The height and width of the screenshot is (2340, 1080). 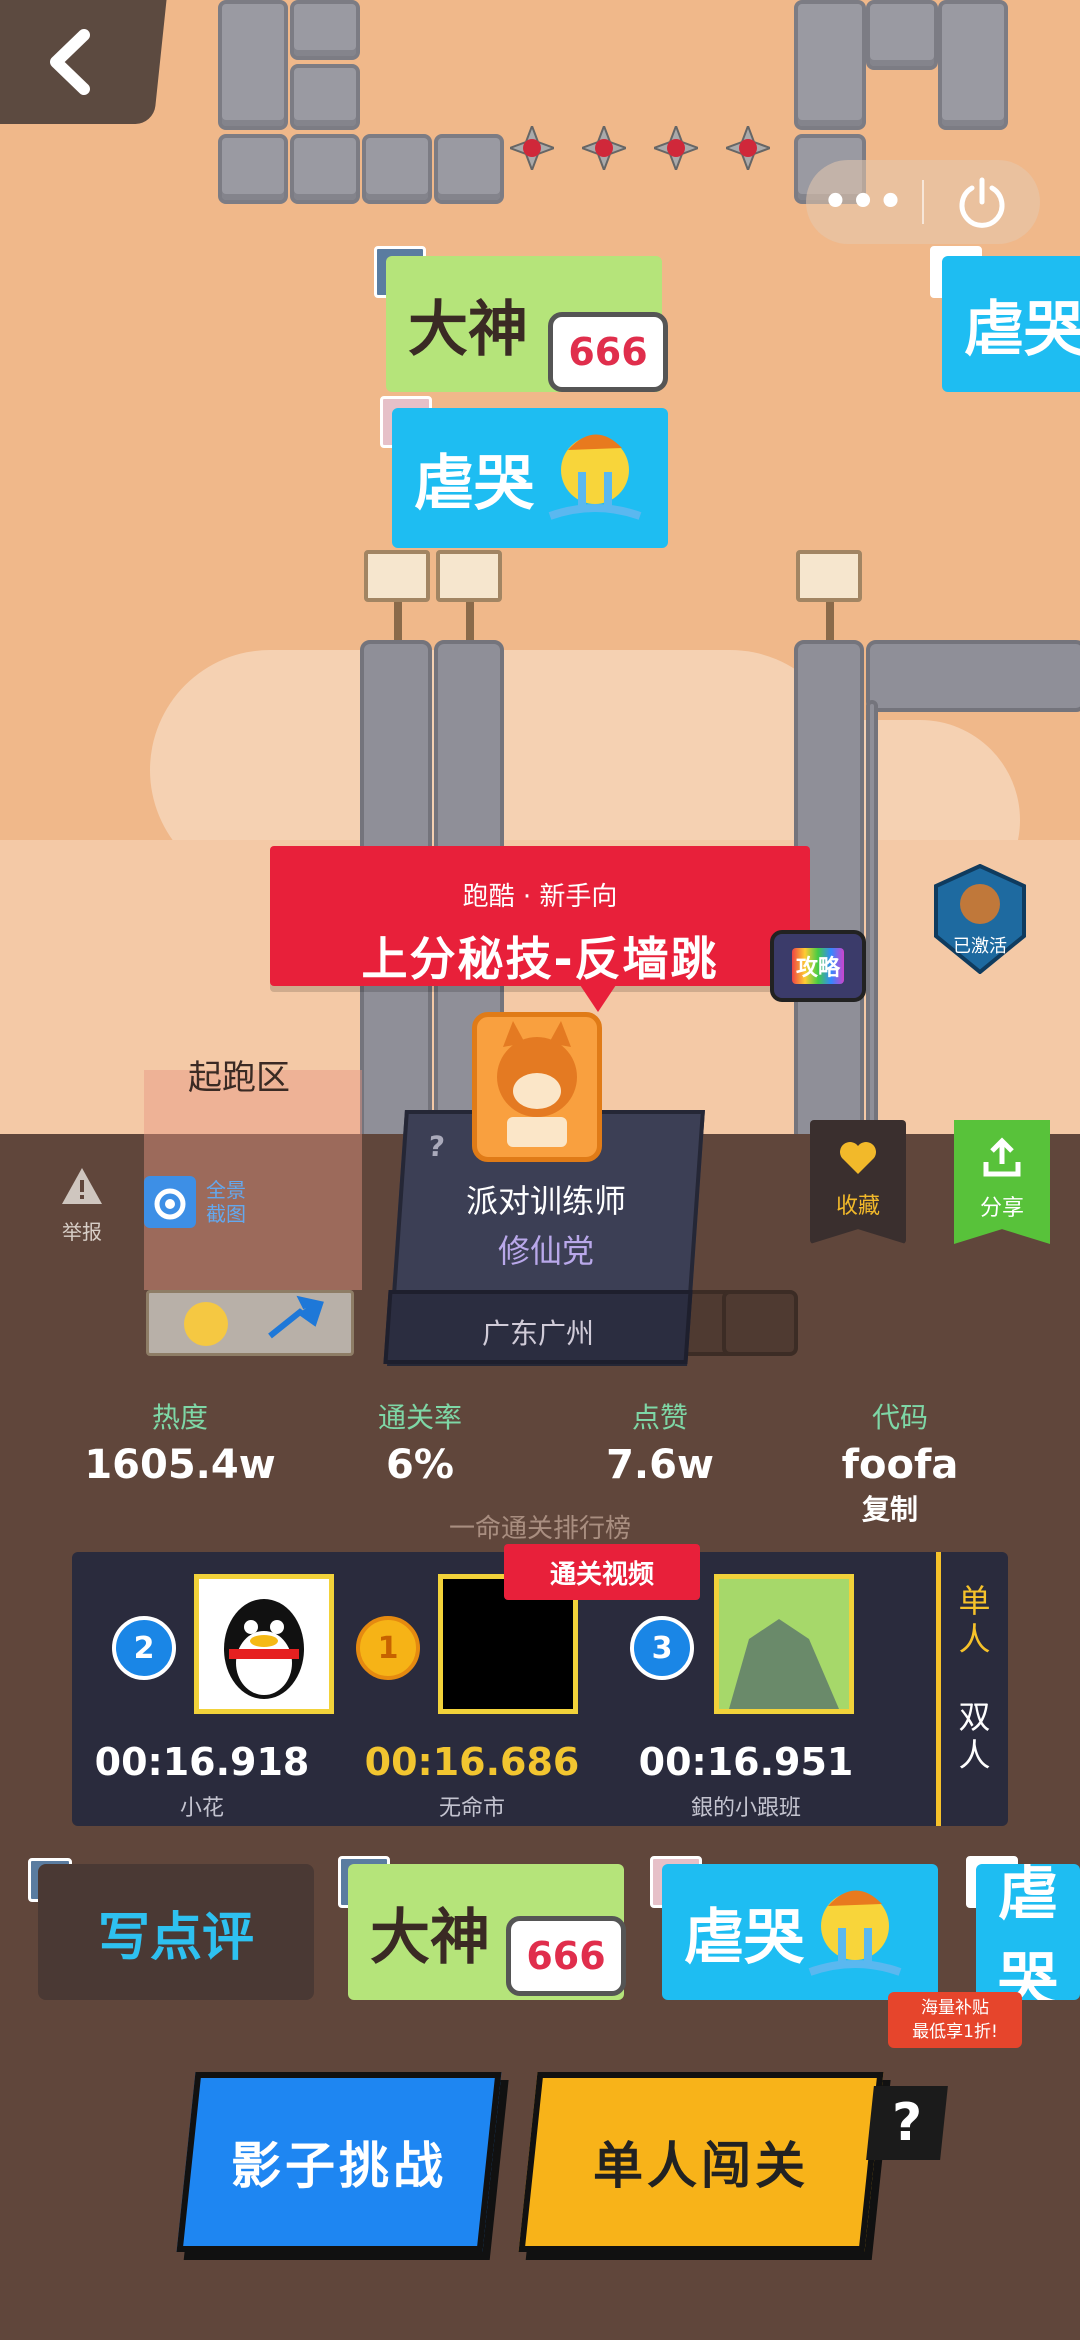 I want to click on mini-program-capsule: •••, so click(x=923, y=202).